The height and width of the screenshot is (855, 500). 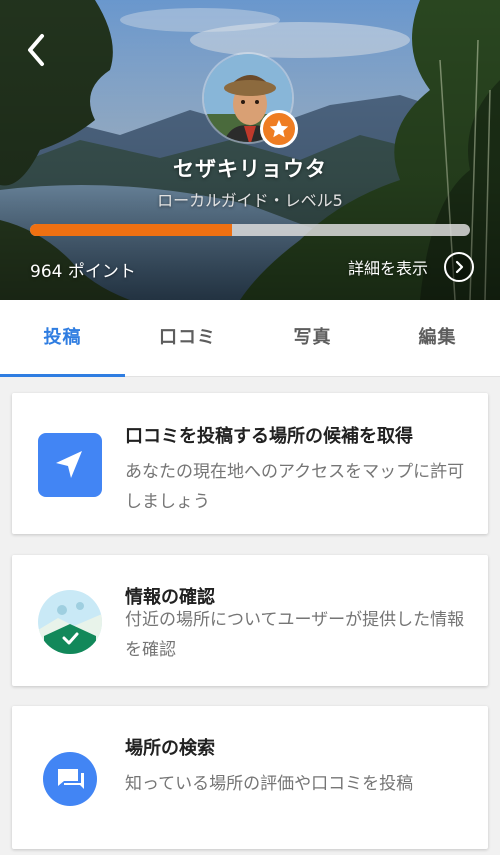 I want to click on profile-name: セザキリョウタ, so click(x=250, y=169).